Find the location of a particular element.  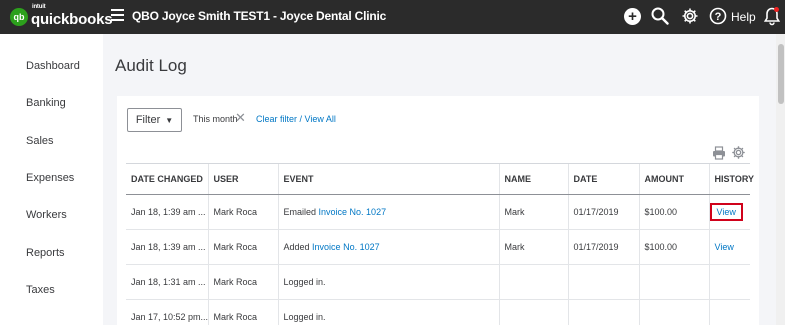

column-header-user: USER is located at coordinates (242, 179).